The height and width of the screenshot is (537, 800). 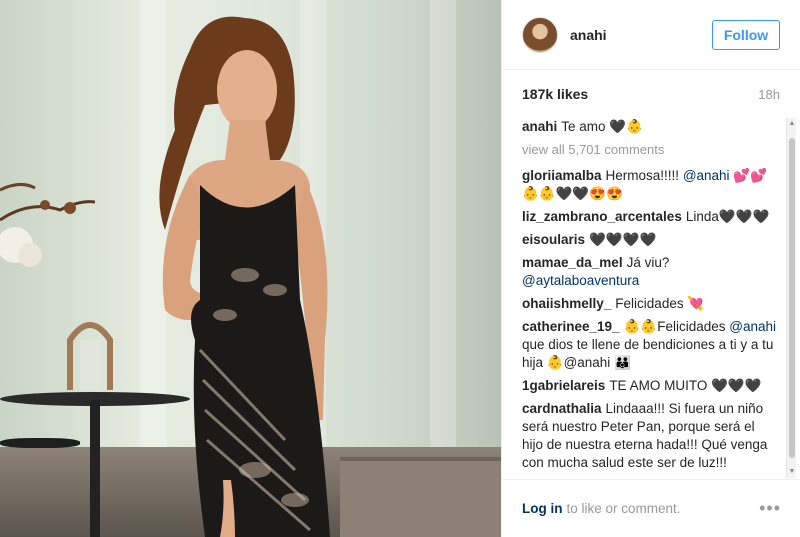 I want to click on comment-row: liz_zambrano_arcentales Linda🖤🖤🖤, so click(x=650, y=217).